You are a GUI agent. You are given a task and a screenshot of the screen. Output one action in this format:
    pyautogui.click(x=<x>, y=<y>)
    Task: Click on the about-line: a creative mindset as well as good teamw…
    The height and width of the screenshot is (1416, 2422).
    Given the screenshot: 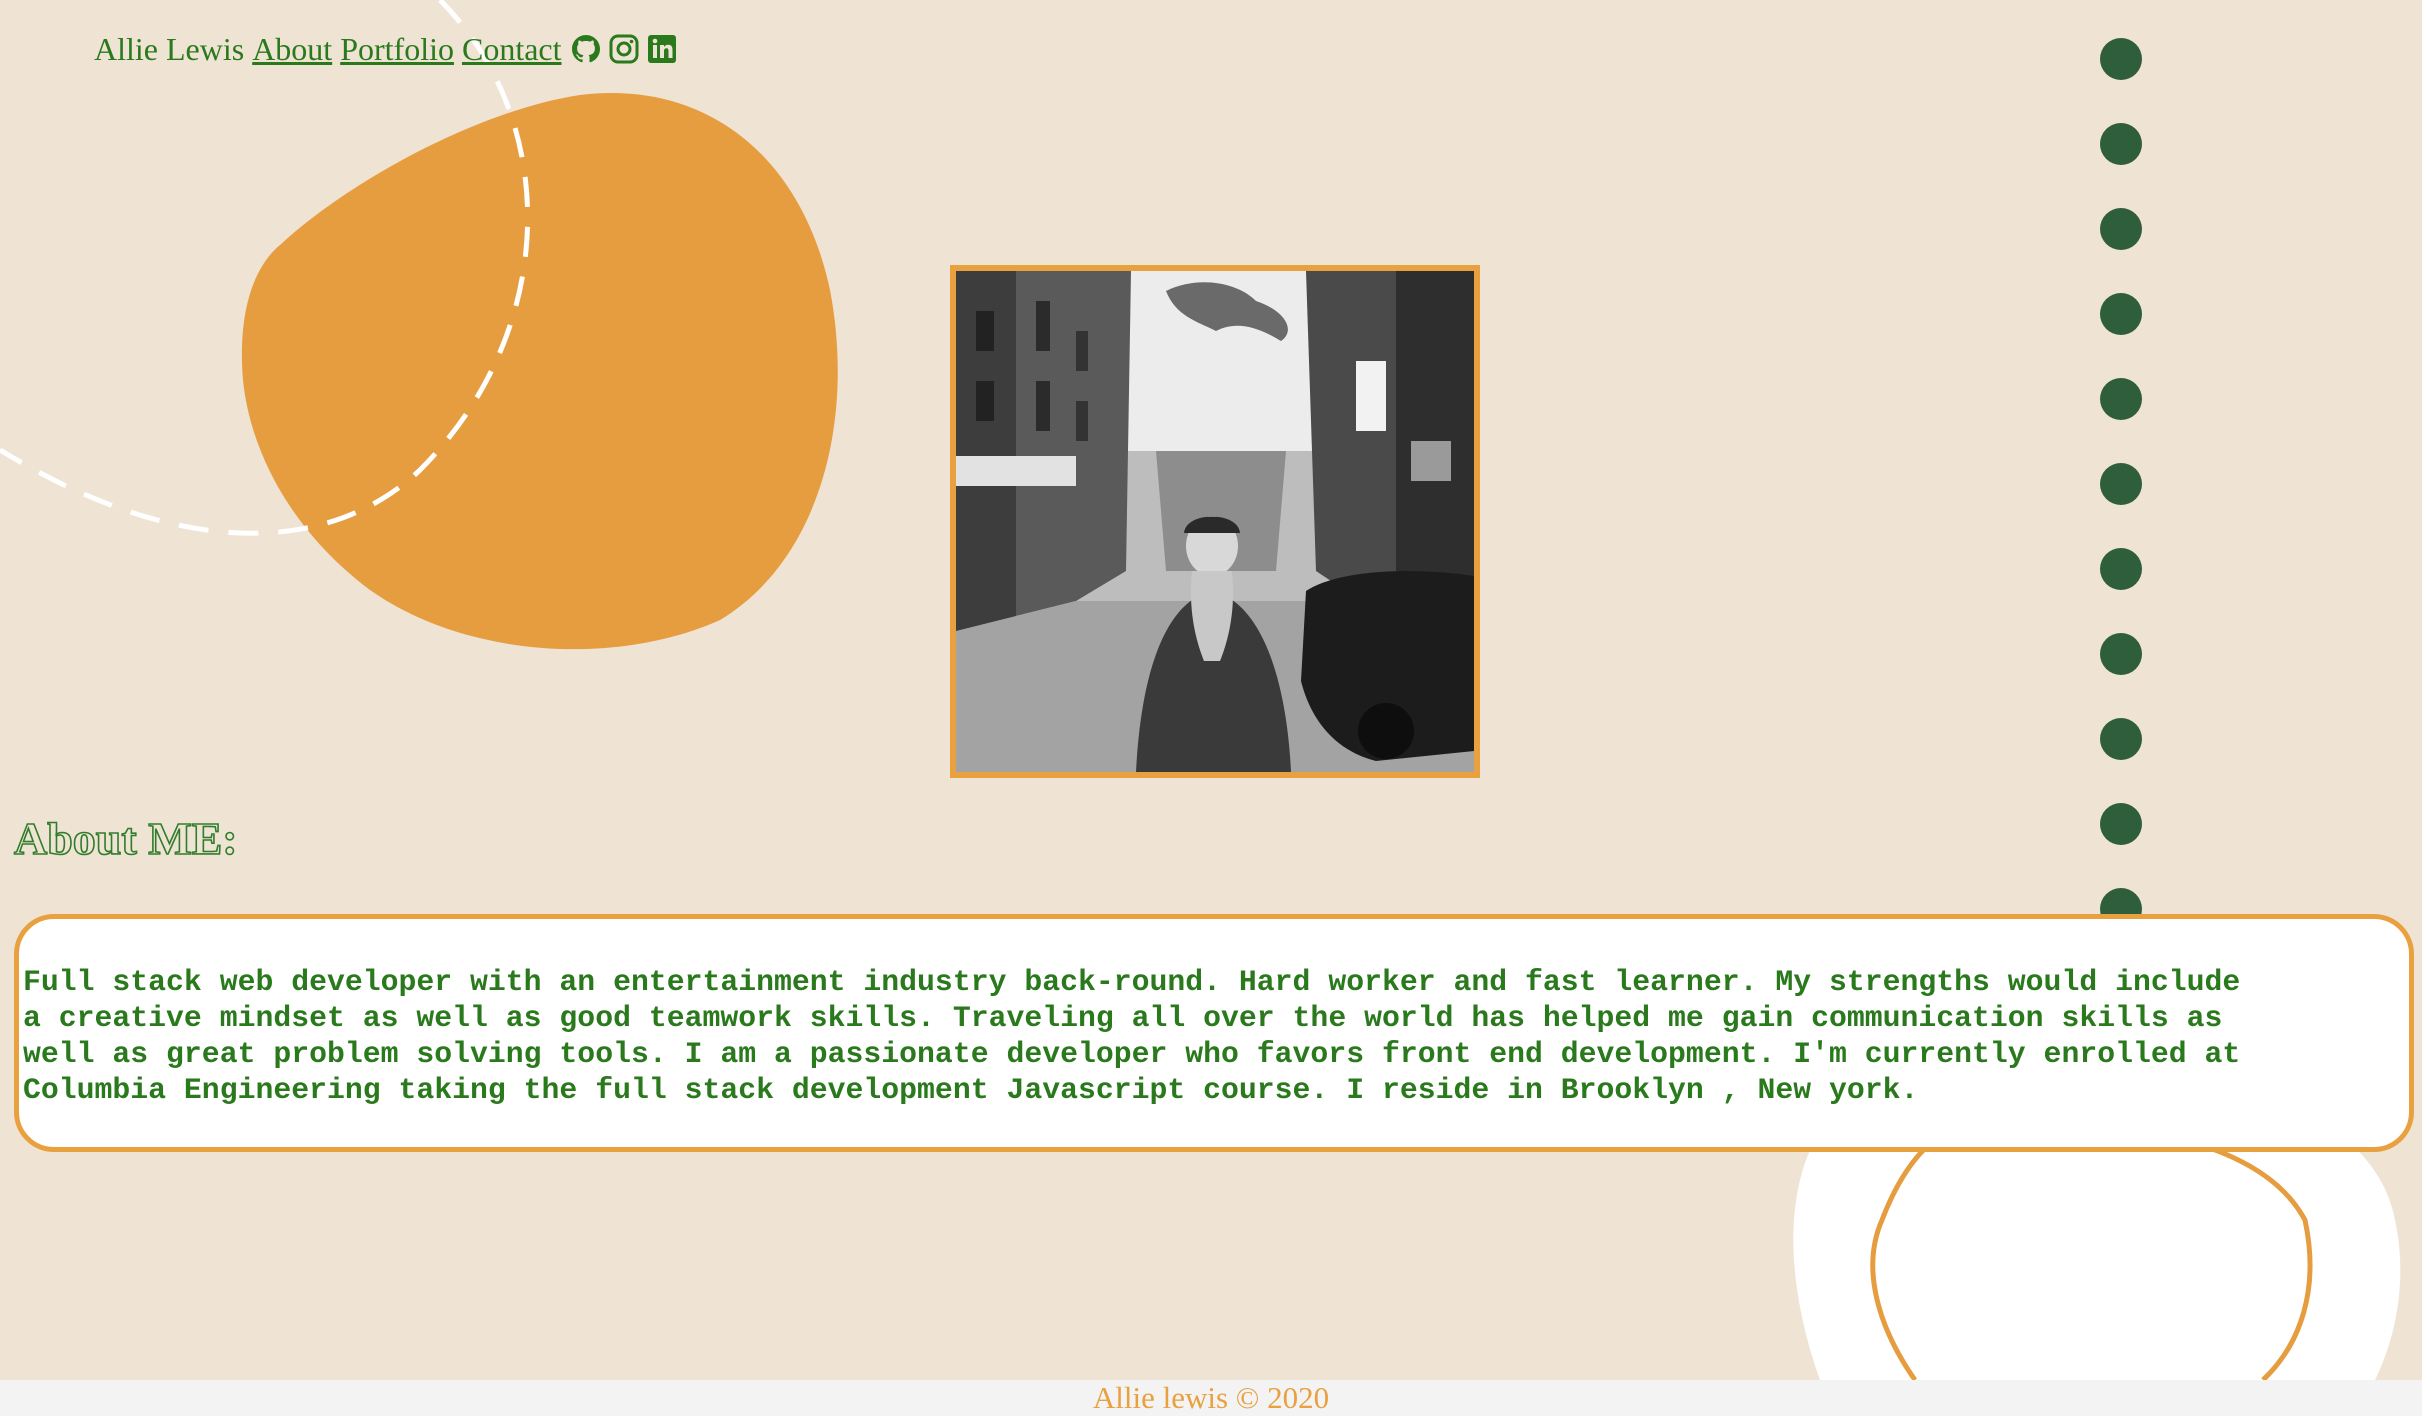 What is the action you would take?
    pyautogui.click(x=1123, y=1018)
    